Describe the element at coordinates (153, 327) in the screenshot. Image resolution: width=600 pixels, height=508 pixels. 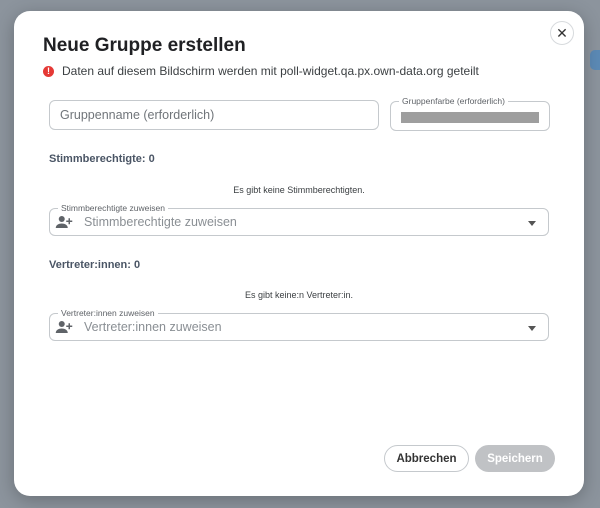
I see `assign-representatives-placeholder: Vertreter:innen zuweisen` at that location.